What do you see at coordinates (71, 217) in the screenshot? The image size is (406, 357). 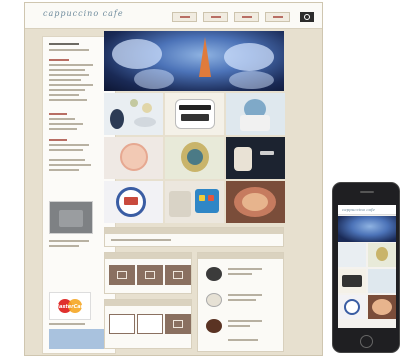 I see `card-icon` at bounding box center [71, 217].